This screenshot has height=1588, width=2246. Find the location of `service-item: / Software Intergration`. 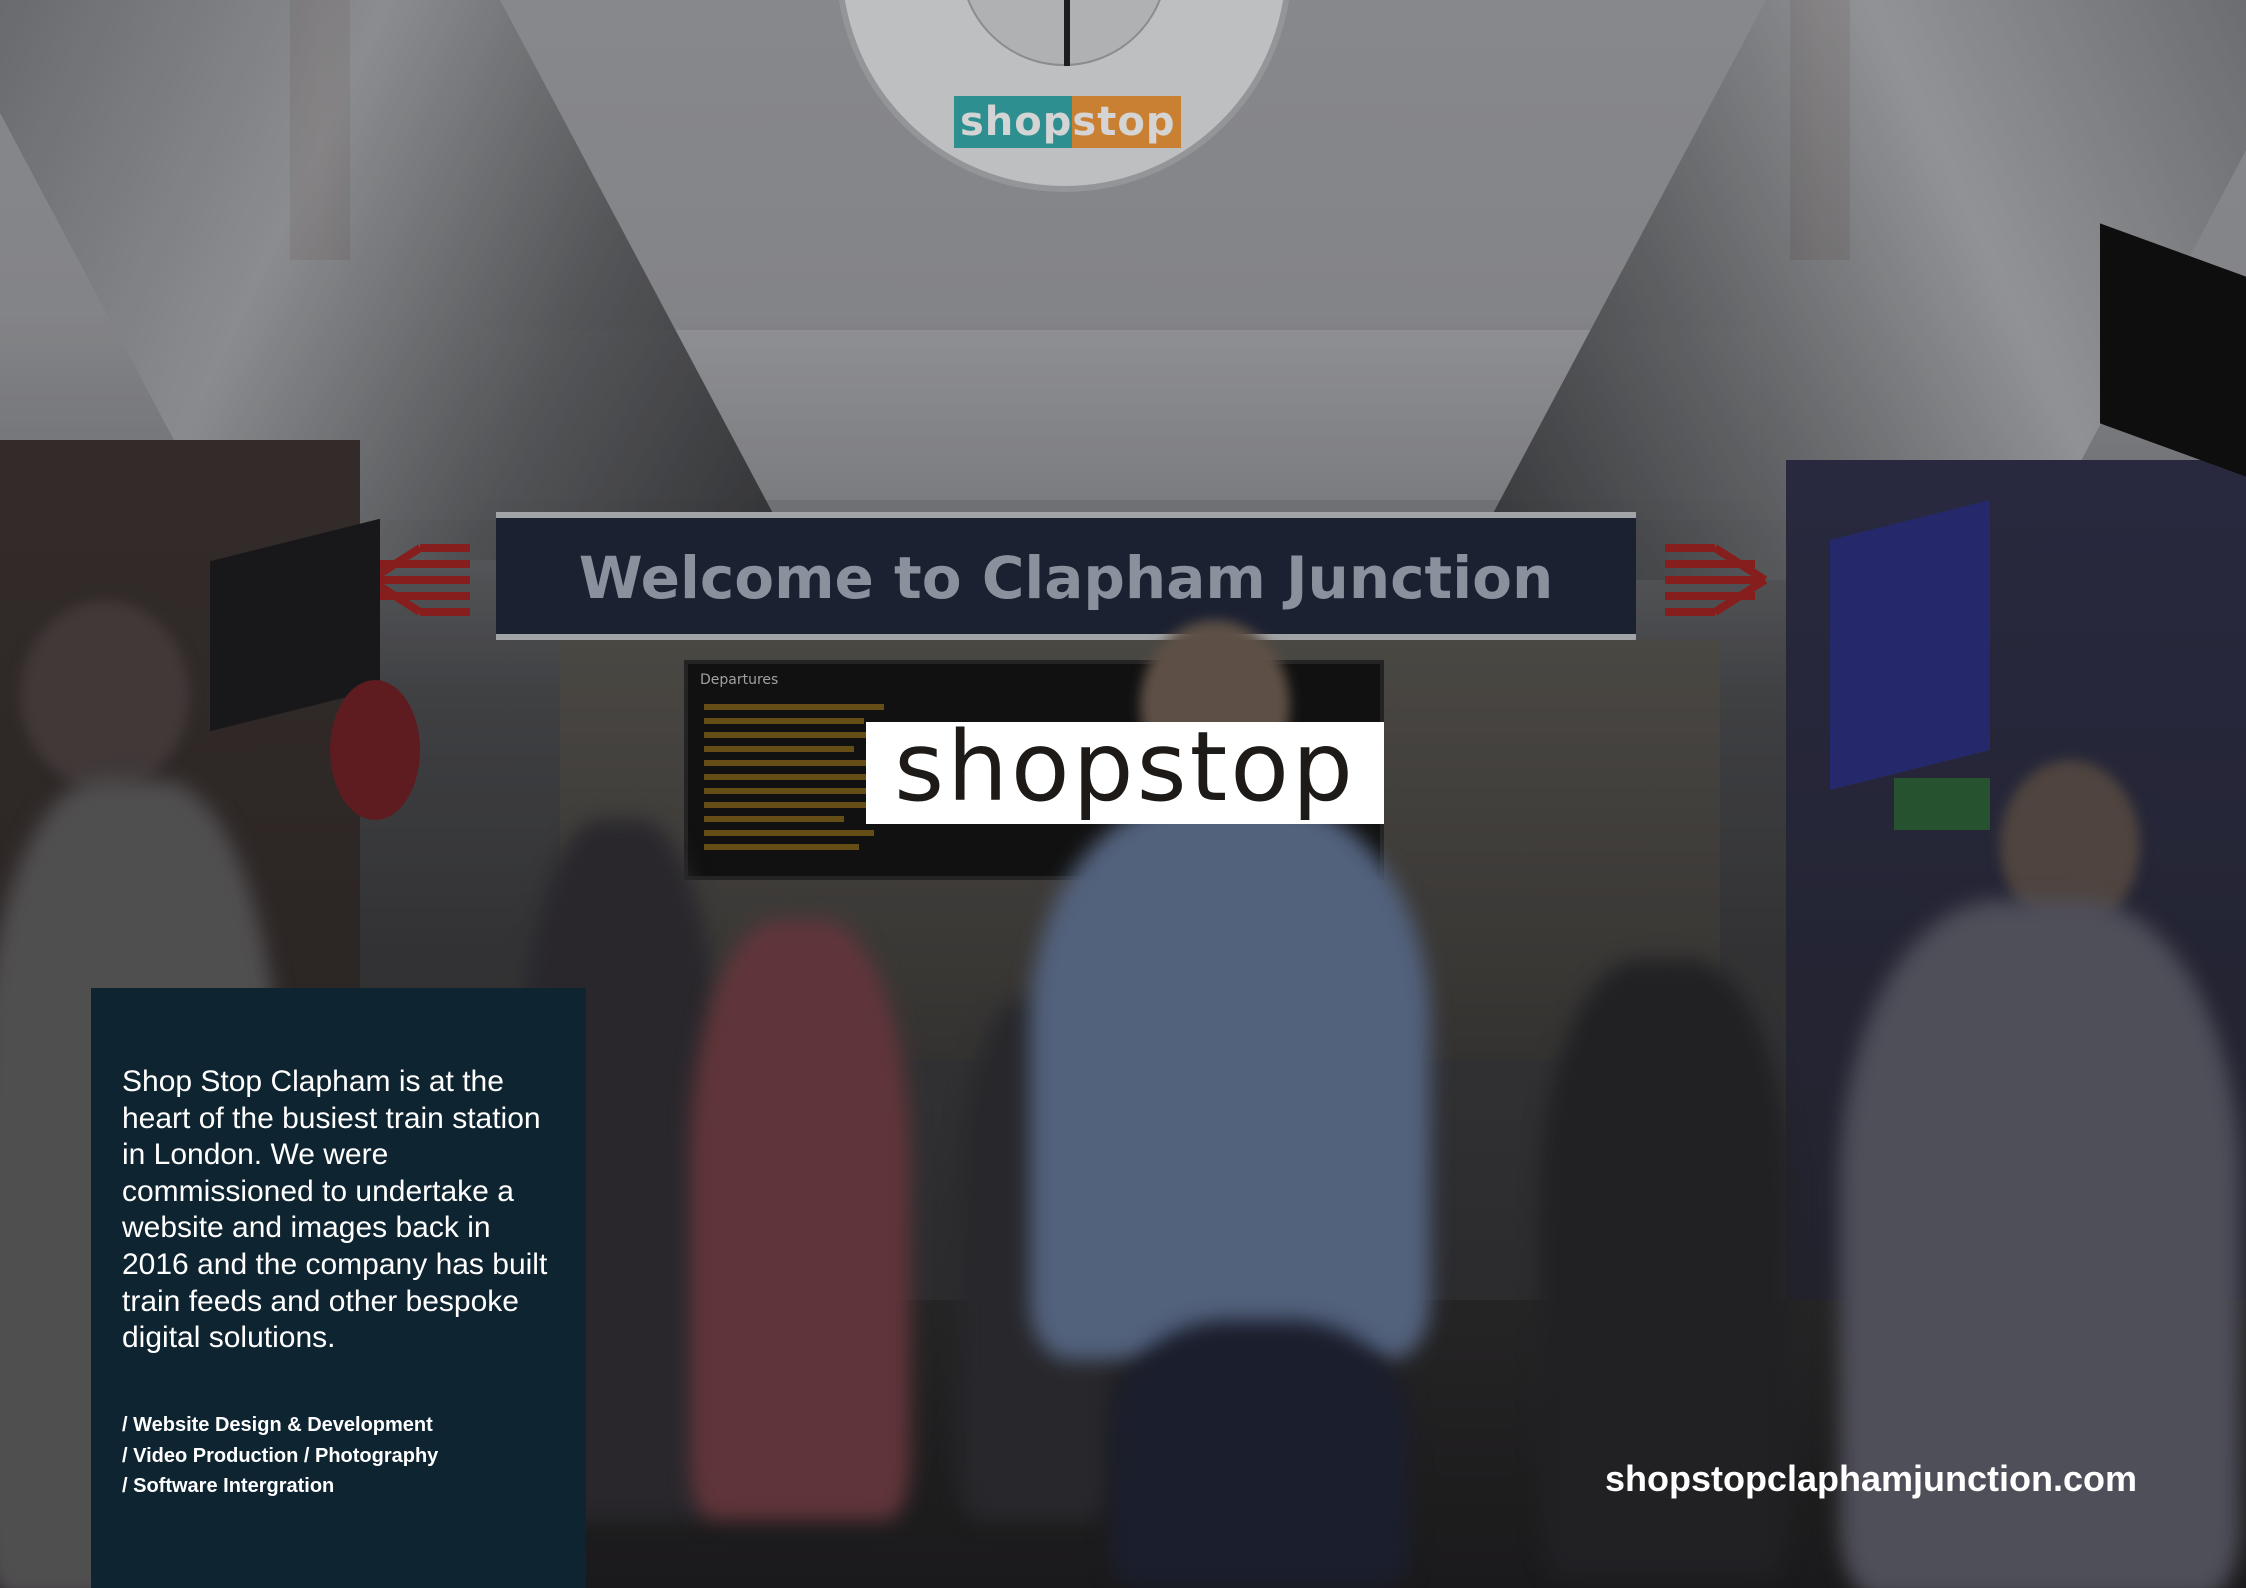

service-item: / Software Intergration is located at coordinates (228, 1486).